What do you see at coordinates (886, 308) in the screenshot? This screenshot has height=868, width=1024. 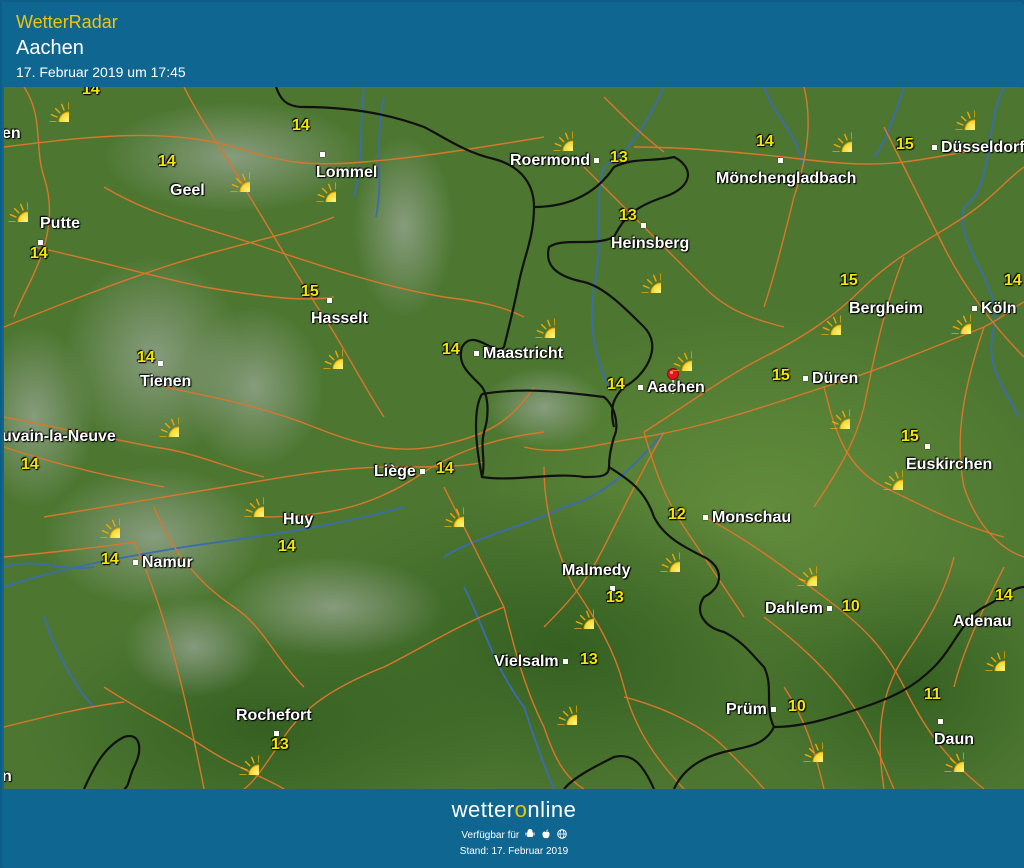 I see `city-bergheim: Bergheim` at bounding box center [886, 308].